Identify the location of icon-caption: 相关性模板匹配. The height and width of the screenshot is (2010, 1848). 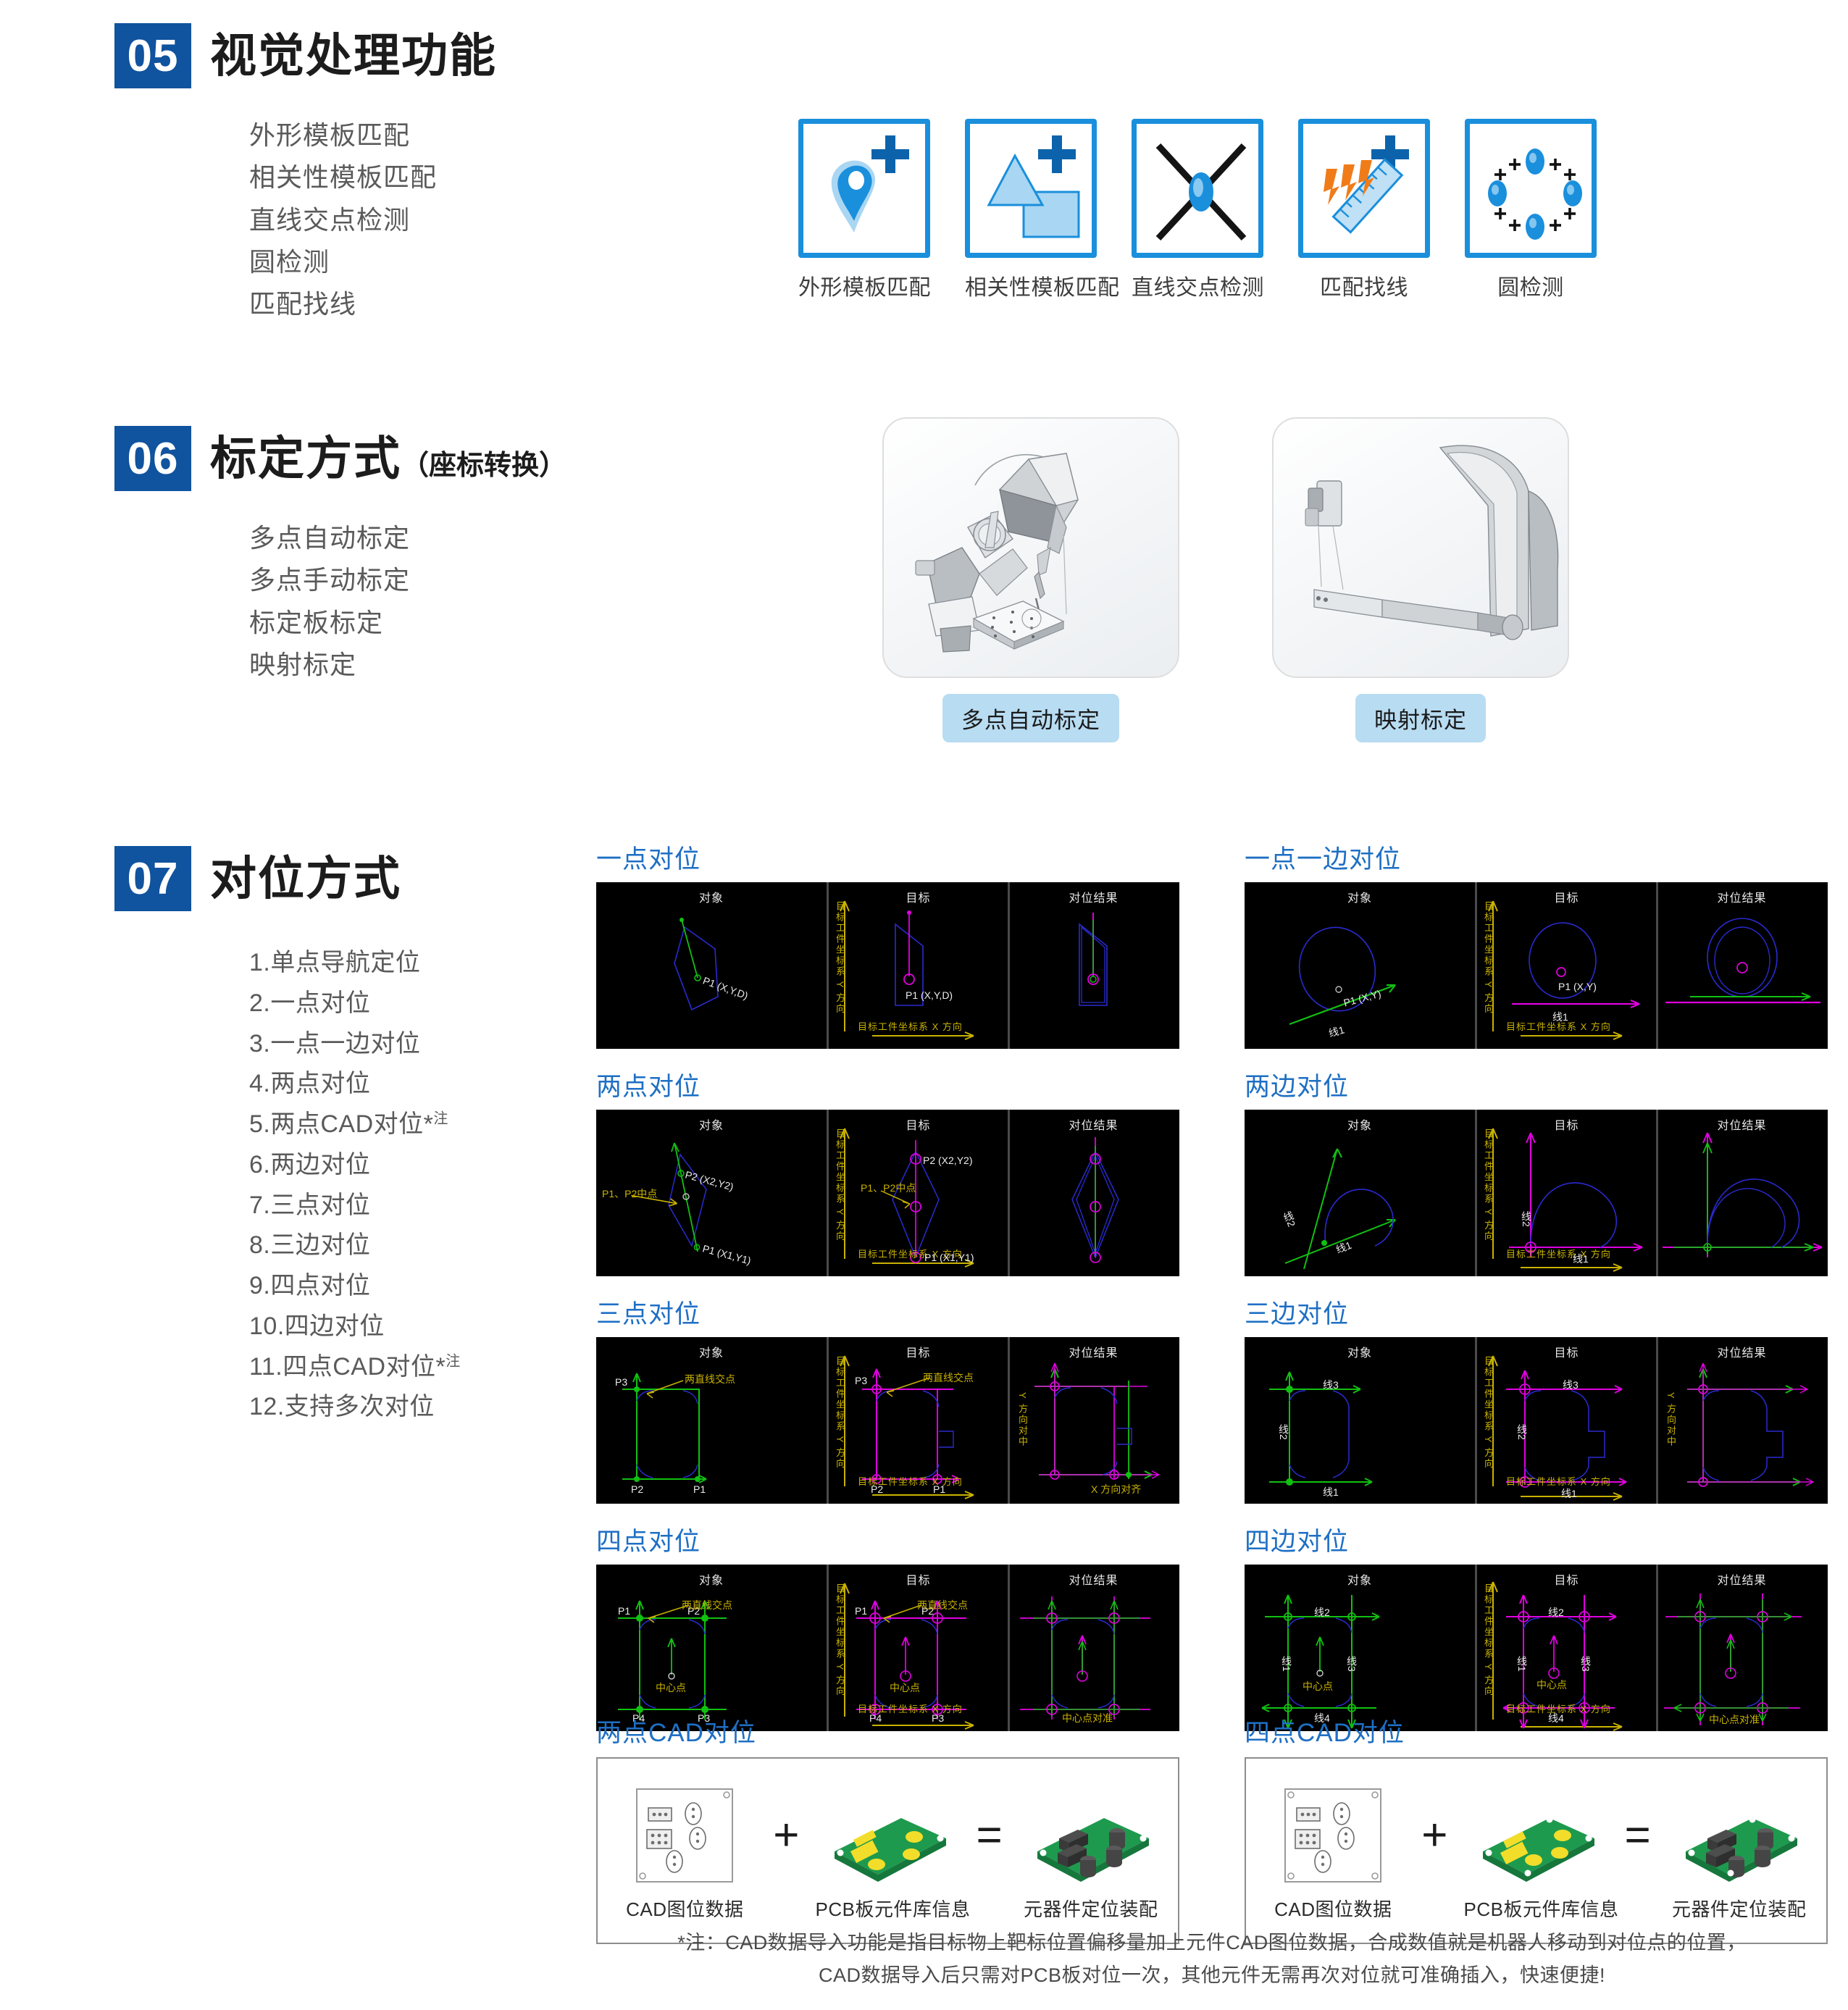
(1042, 288).